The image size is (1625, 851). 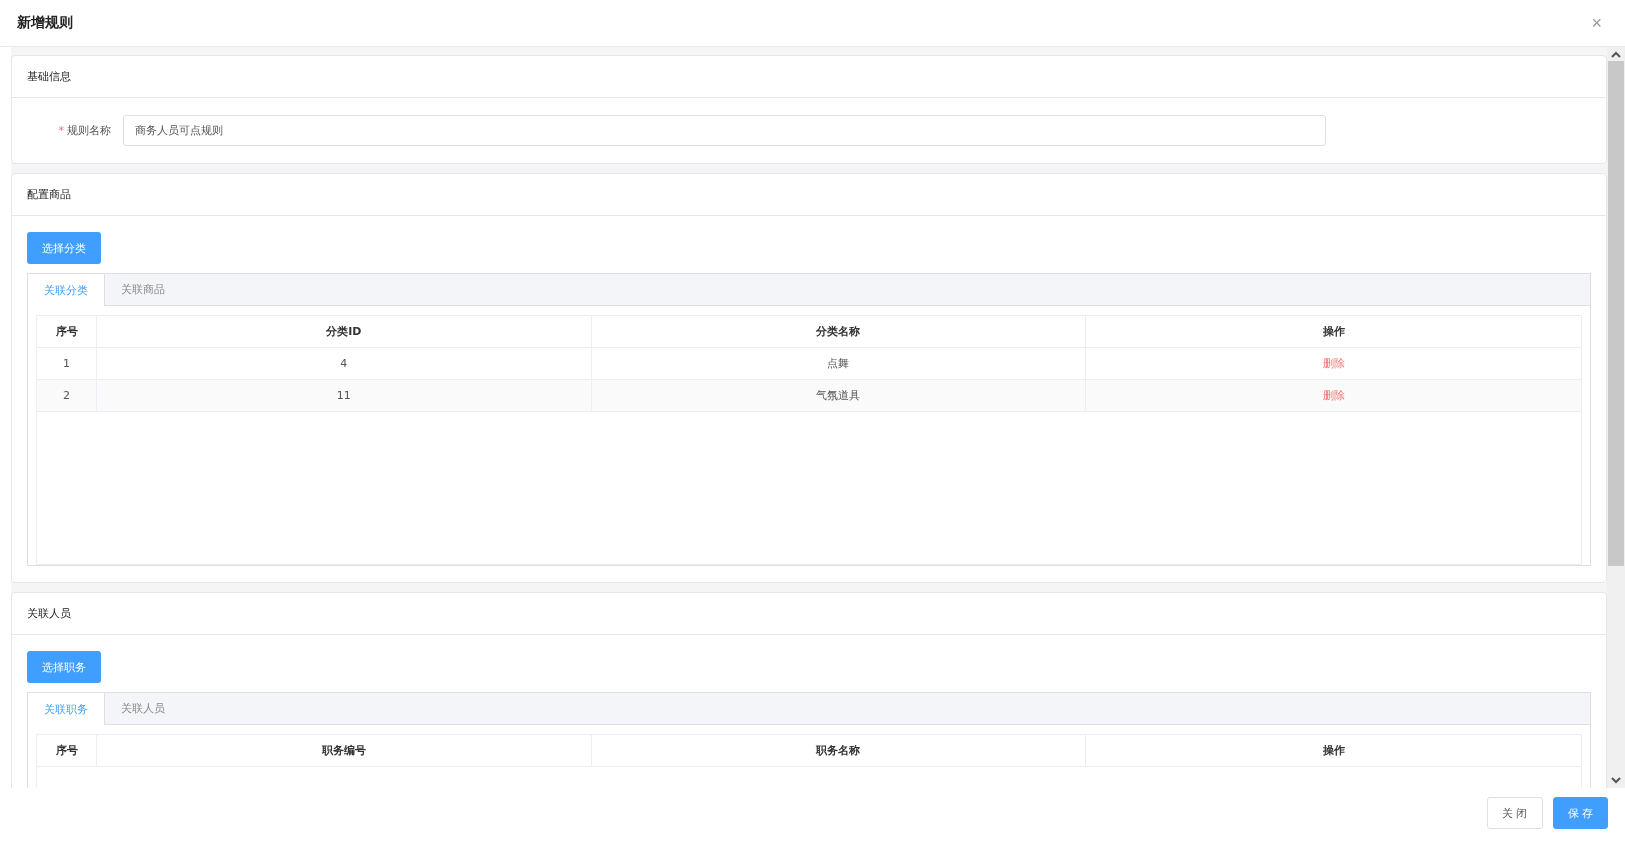 What do you see at coordinates (344, 331) in the screenshot?
I see `column-header: 分类ID` at bounding box center [344, 331].